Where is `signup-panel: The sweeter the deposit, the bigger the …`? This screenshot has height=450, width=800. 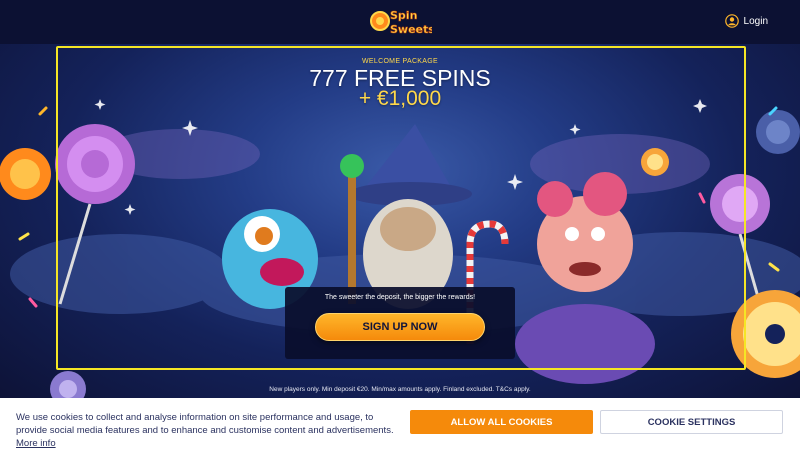 signup-panel: The sweeter the deposit, the bigger the … is located at coordinates (400, 323).